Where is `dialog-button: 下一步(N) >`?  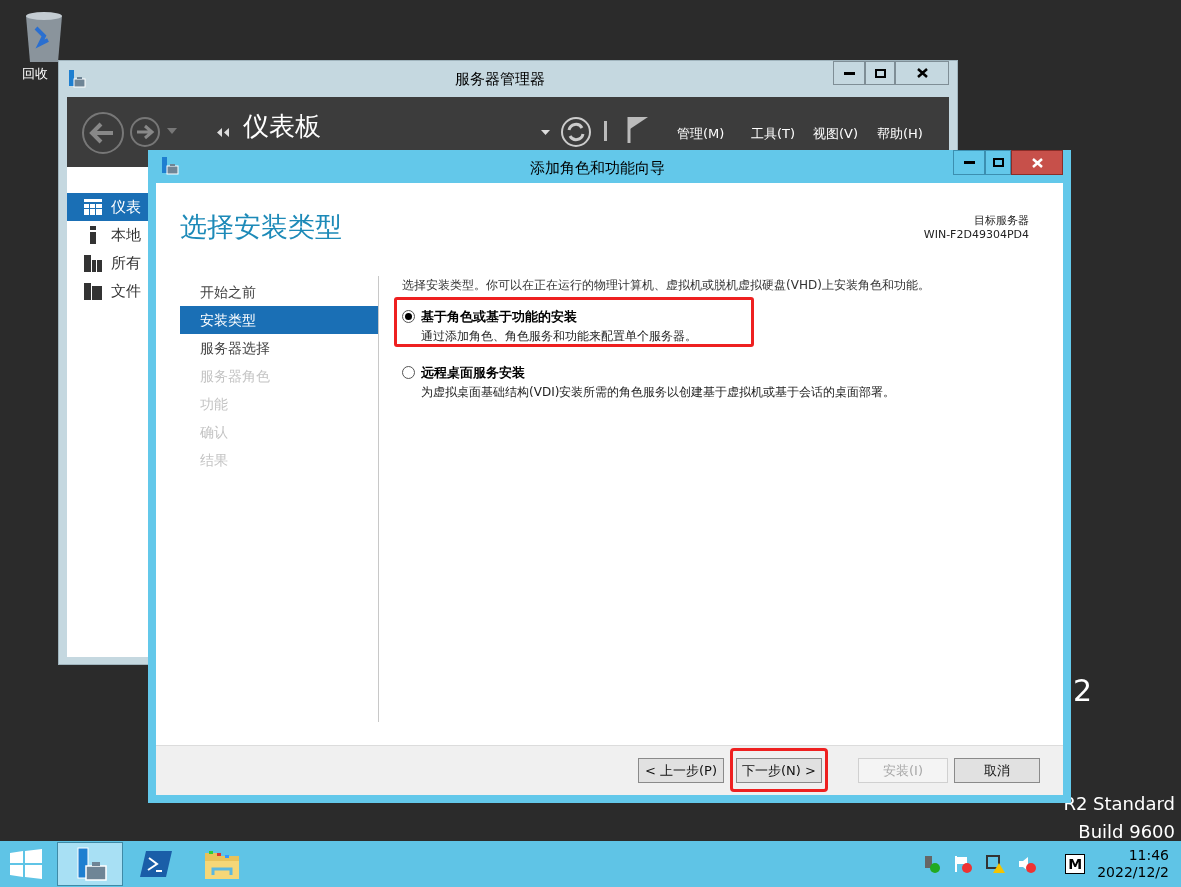
dialog-button: 下一步(N) > is located at coordinates (779, 770).